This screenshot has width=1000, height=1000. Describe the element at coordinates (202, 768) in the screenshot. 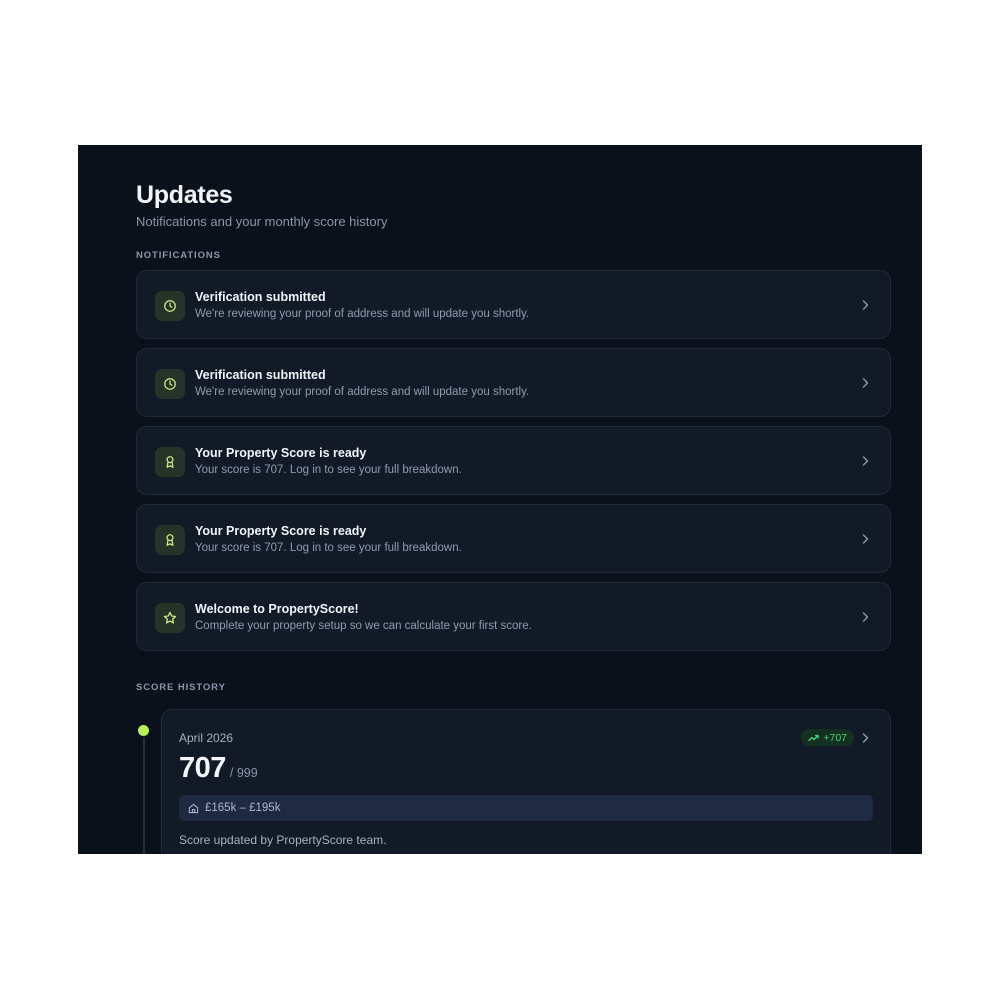

I see `score-value: 707` at that location.